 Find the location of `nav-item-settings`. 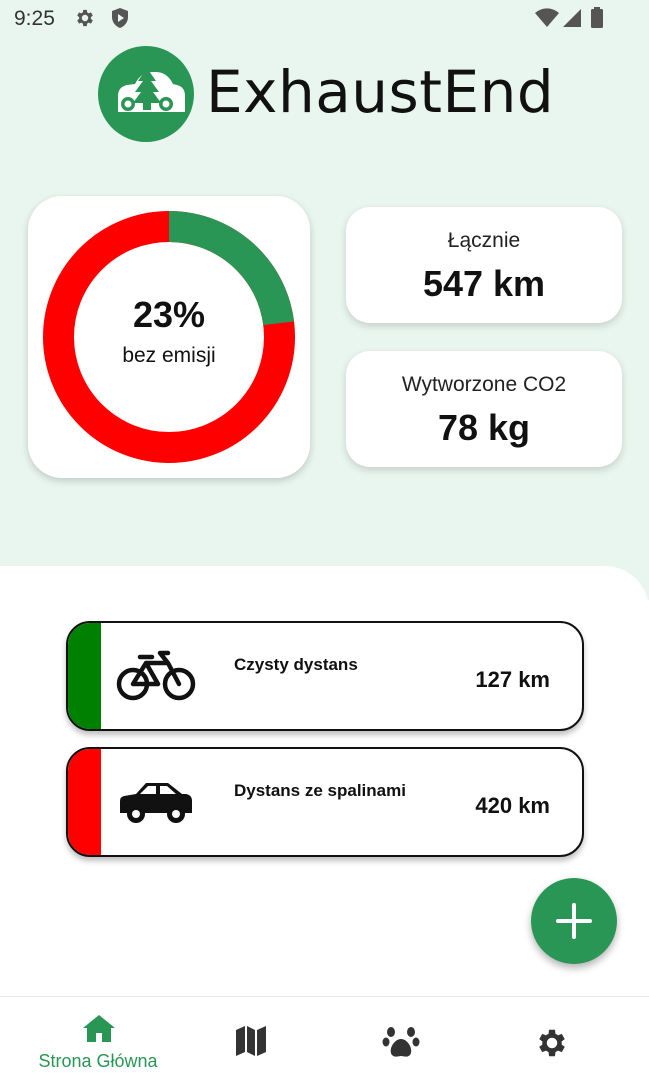

nav-item-settings is located at coordinates (554, 1037).